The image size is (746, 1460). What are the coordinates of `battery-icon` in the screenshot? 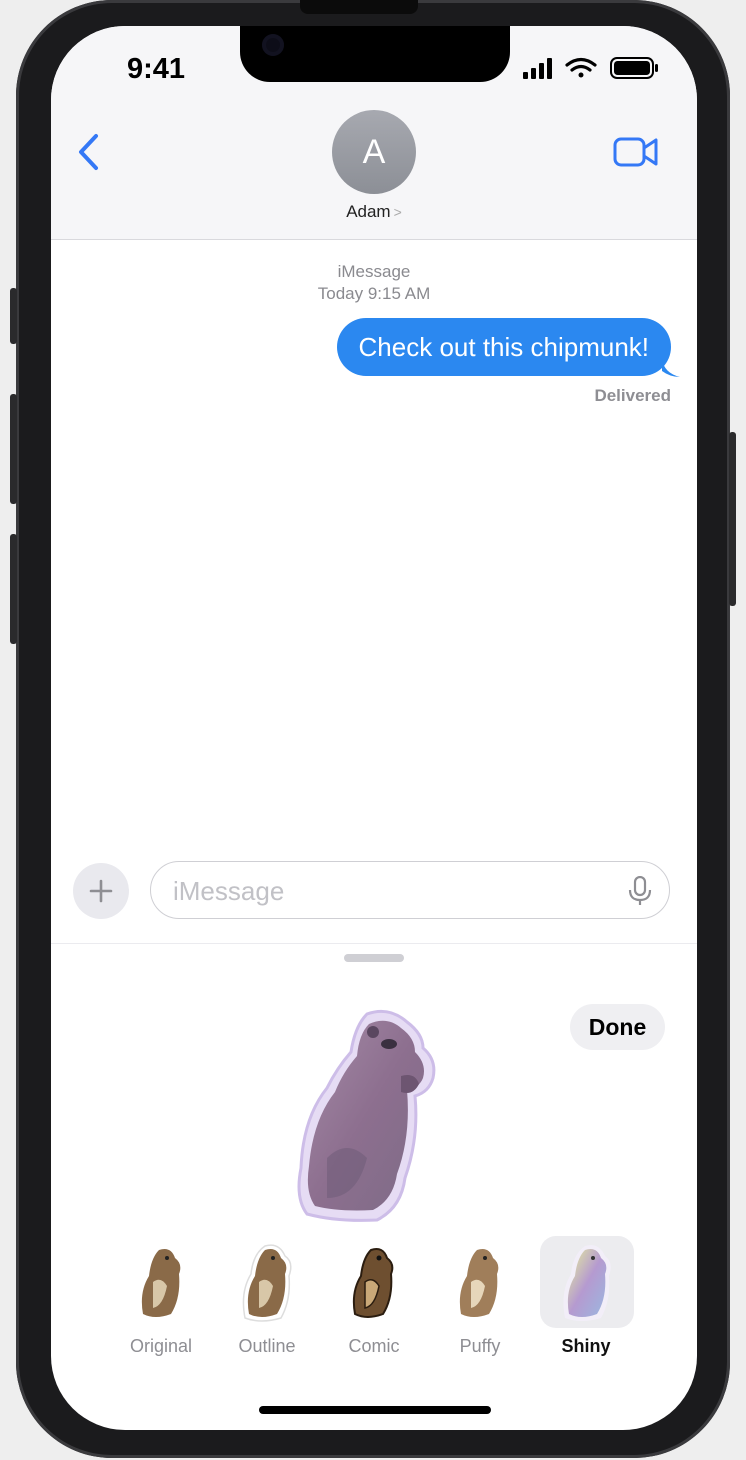 It's located at (634, 68).